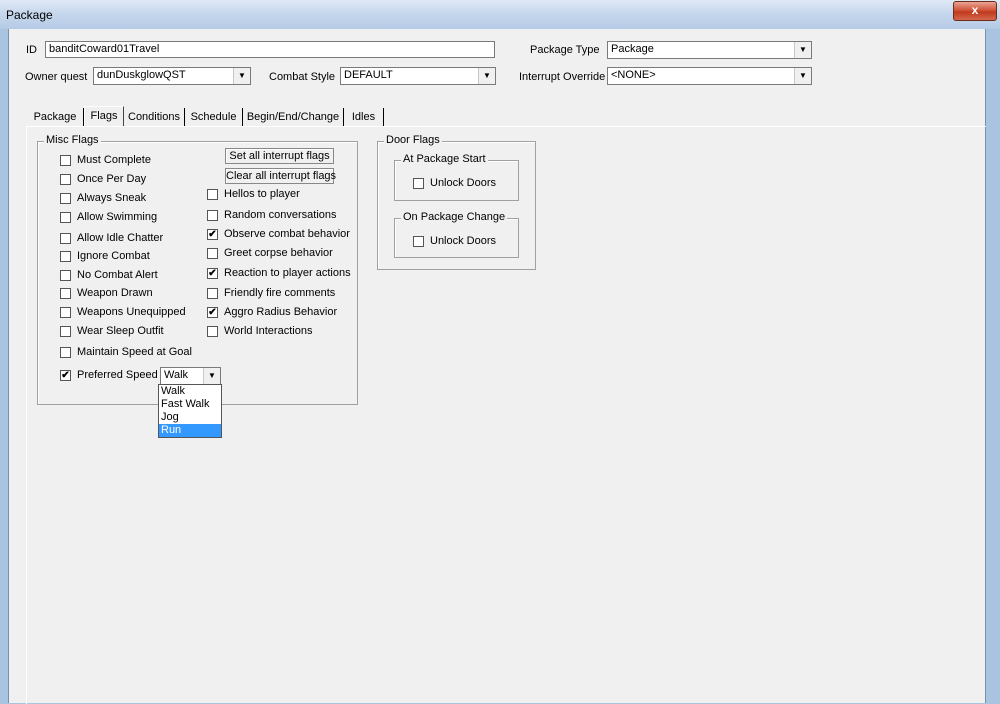 The image size is (1000, 704). Describe the element at coordinates (190, 376) in the screenshot. I see `preferred-speed-select: Walk ▼` at that location.